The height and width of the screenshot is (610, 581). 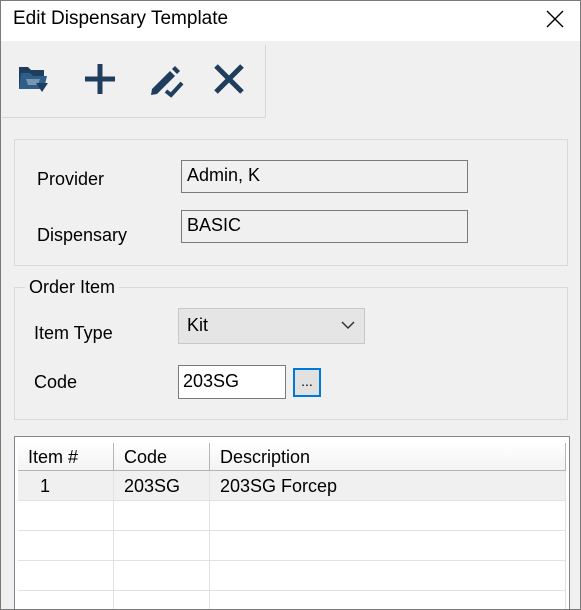 I want to click on close-icon, so click(x=555, y=19).